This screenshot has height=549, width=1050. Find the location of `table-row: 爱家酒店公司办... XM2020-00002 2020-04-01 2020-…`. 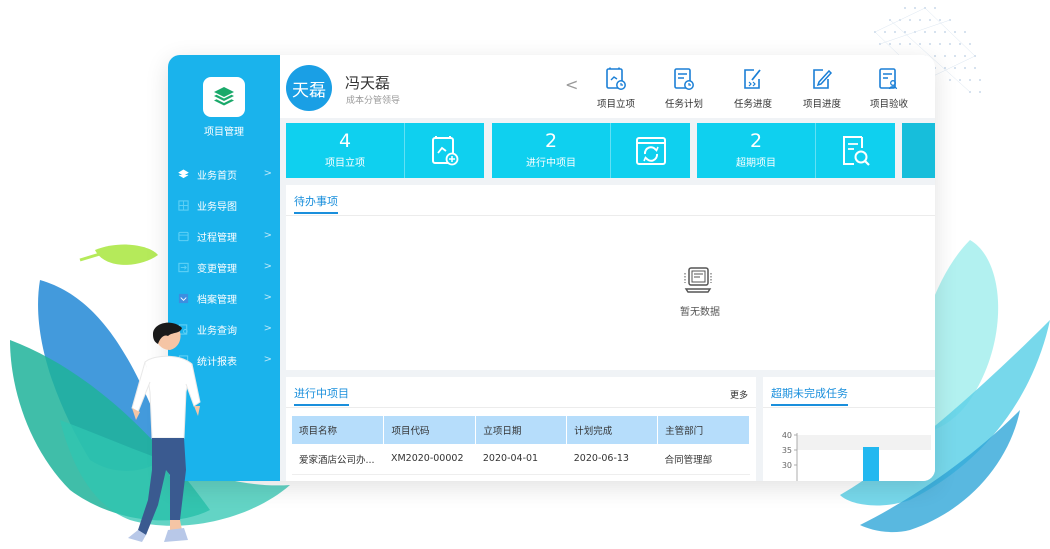

table-row: 爱家酒店公司办... XM2020-00002 2020-04-01 2020-… is located at coordinates (521, 459).